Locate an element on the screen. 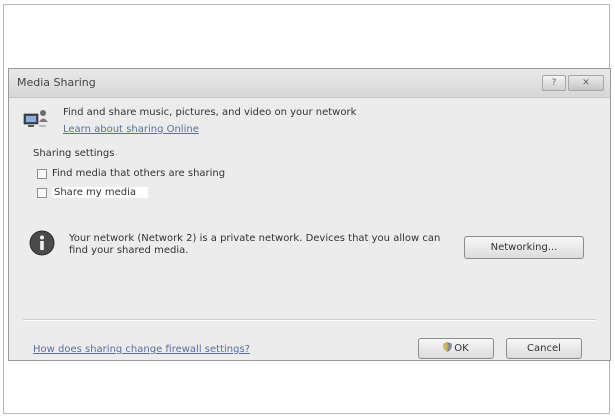 The image size is (615, 418). help-icon: ? is located at coordinates (554, 83).